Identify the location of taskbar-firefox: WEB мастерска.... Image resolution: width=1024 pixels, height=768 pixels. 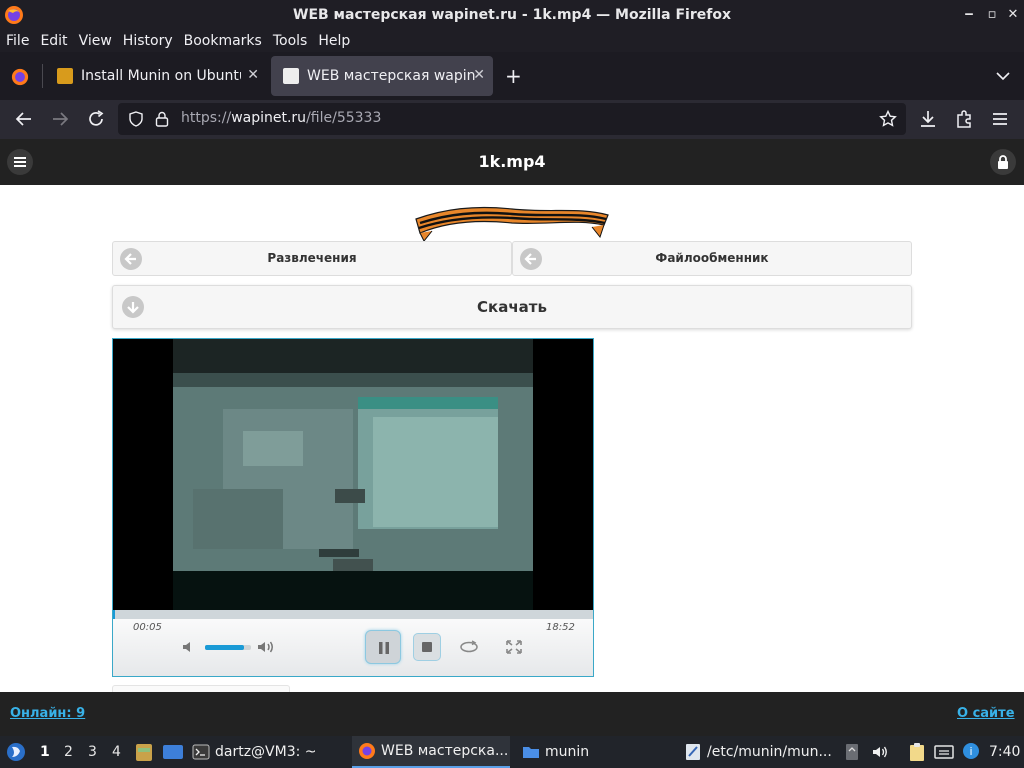
(431, 752).